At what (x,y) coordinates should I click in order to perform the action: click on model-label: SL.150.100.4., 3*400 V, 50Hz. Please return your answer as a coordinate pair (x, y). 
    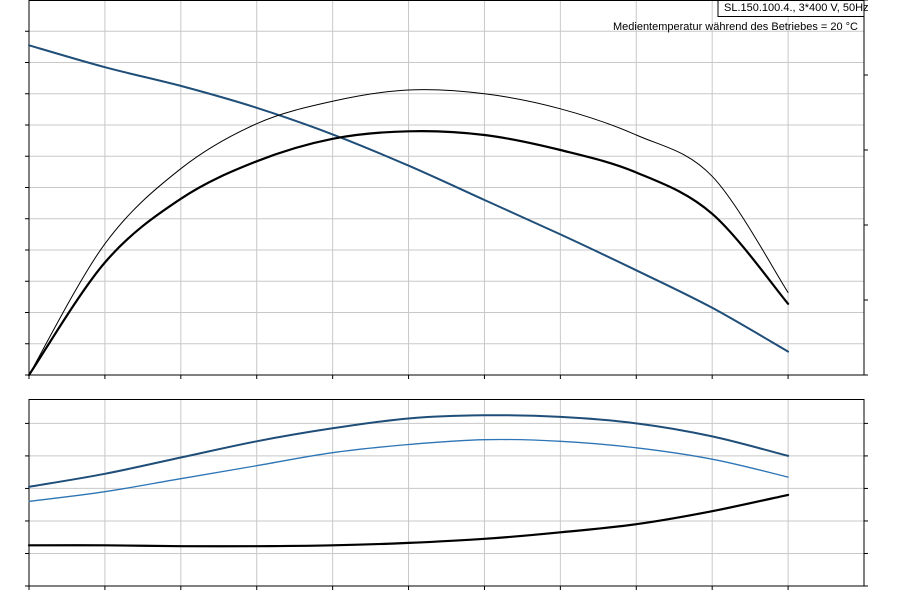
    Looking at the image, I should click on (796, 8).